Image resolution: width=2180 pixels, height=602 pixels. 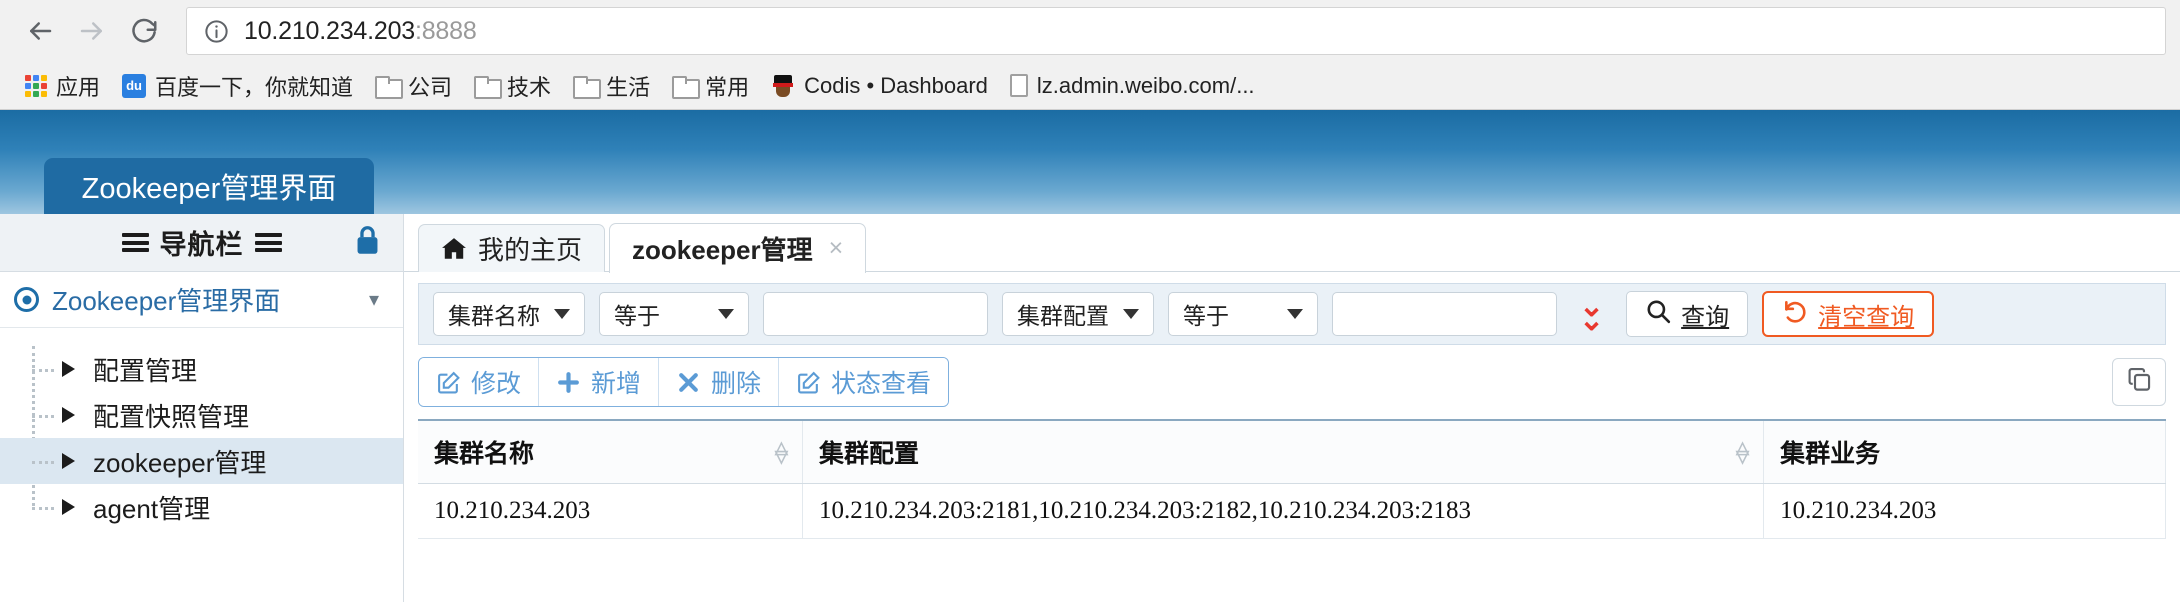 I want to click on filter-operator-2-select: 等于, so click(x=1243, y=314).